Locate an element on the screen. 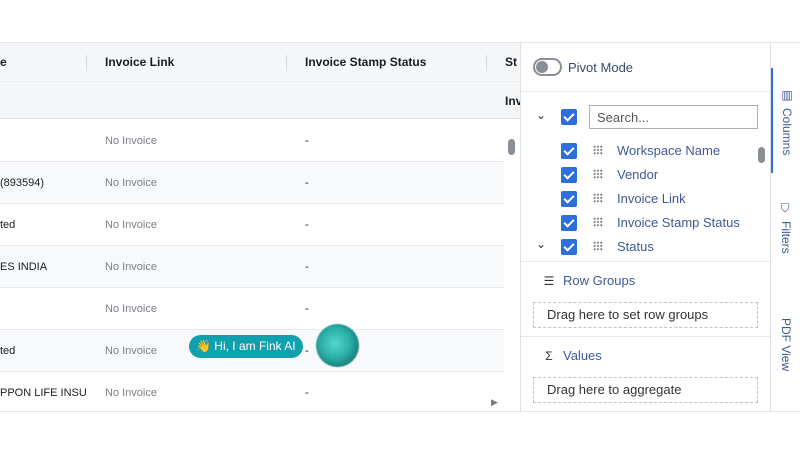 The image size is (800, 461). table-row: ted No Invoice - is located at coordinates (252, 225).